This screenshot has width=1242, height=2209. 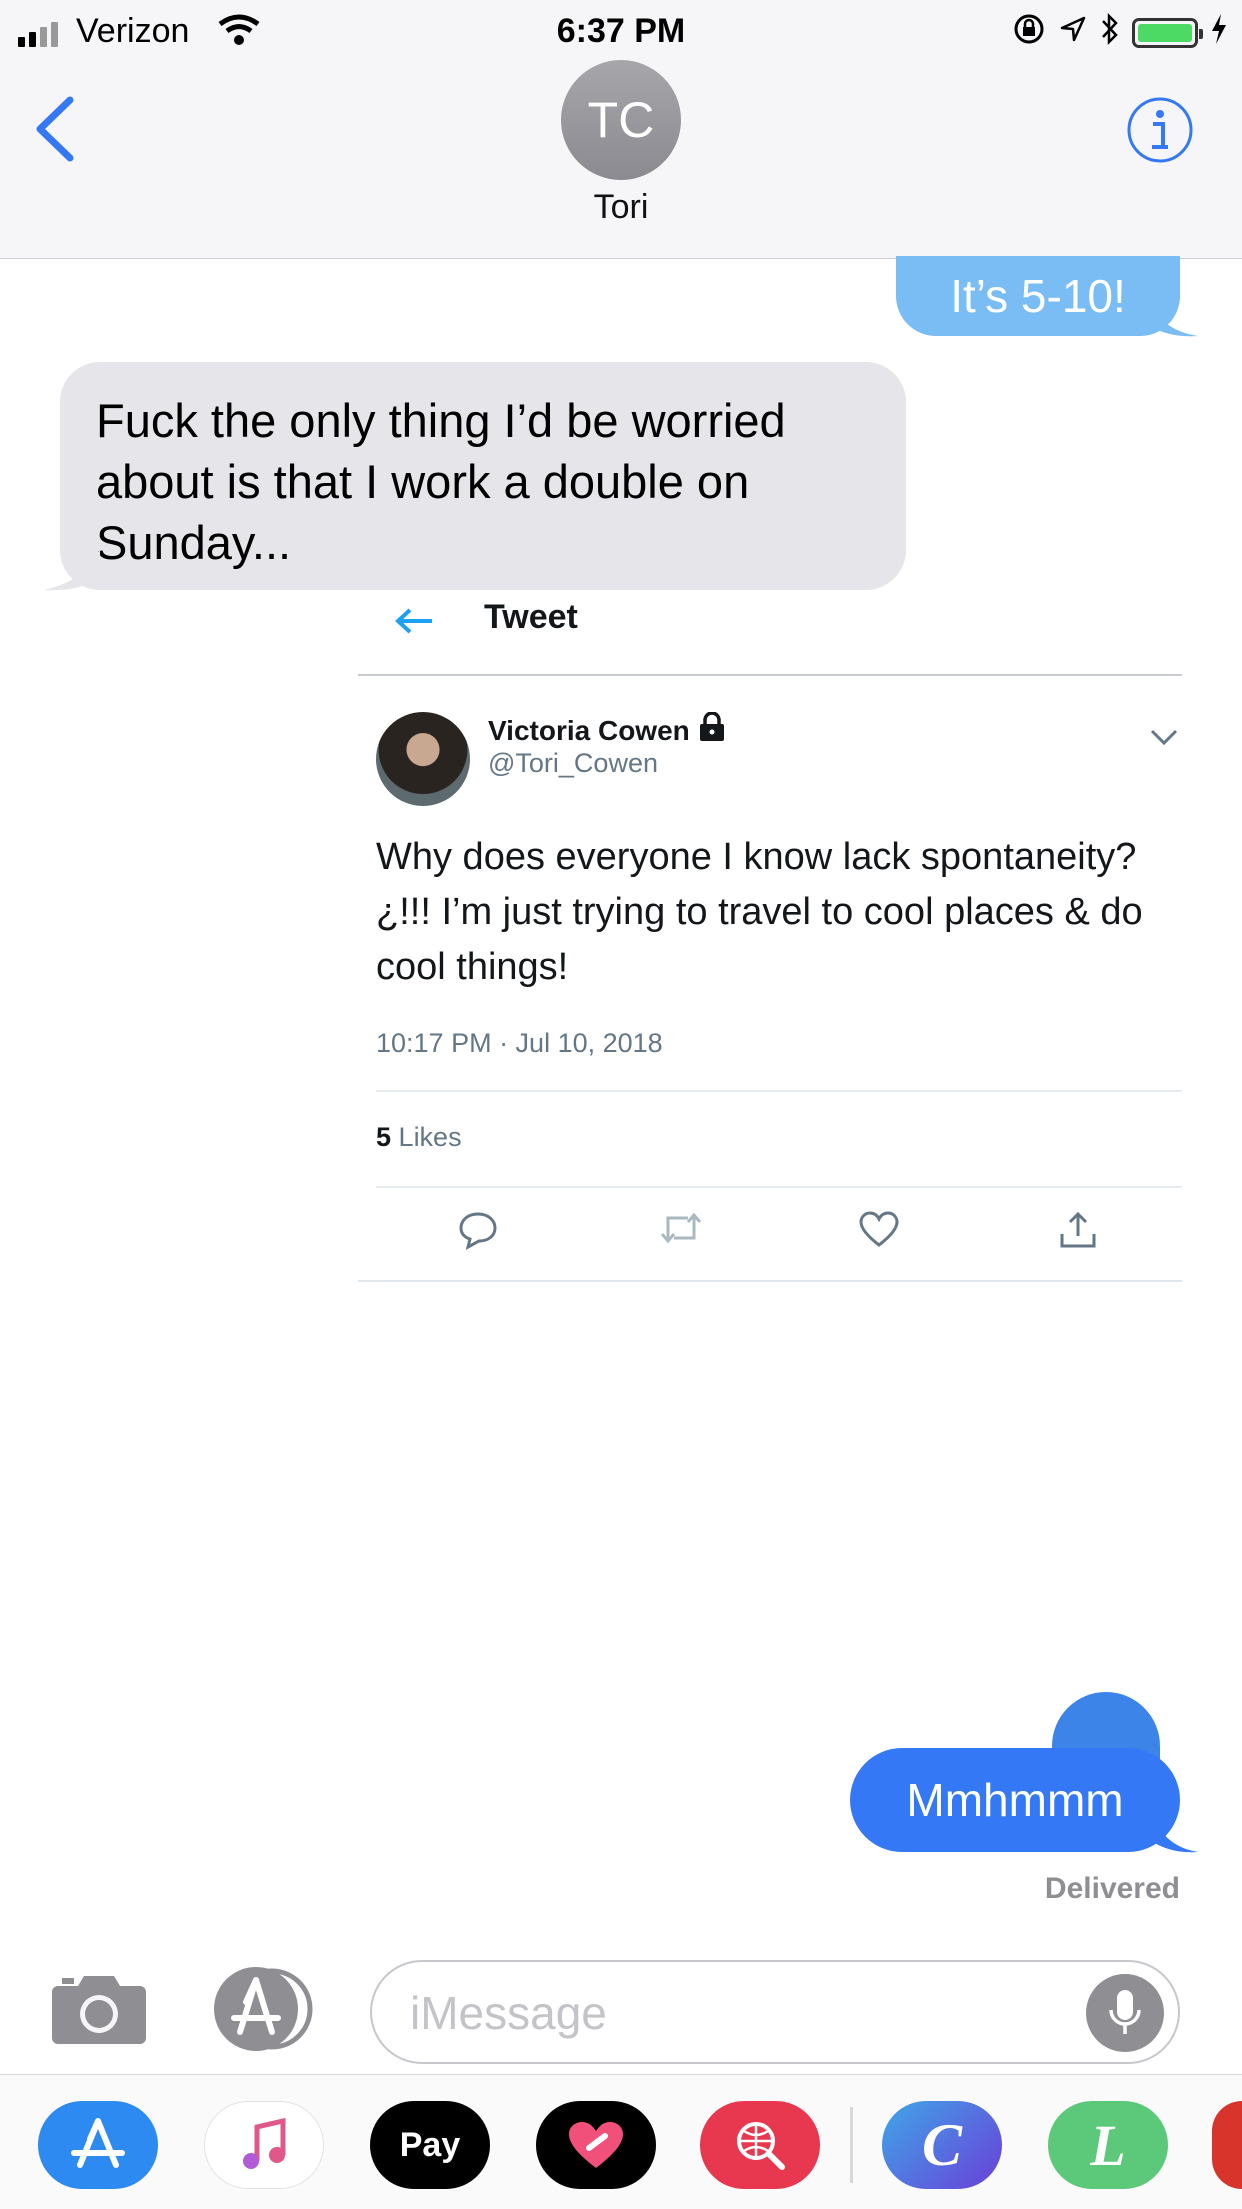 I want to click on apple-pay-icon: Pay, so click(x=430, y=2145).